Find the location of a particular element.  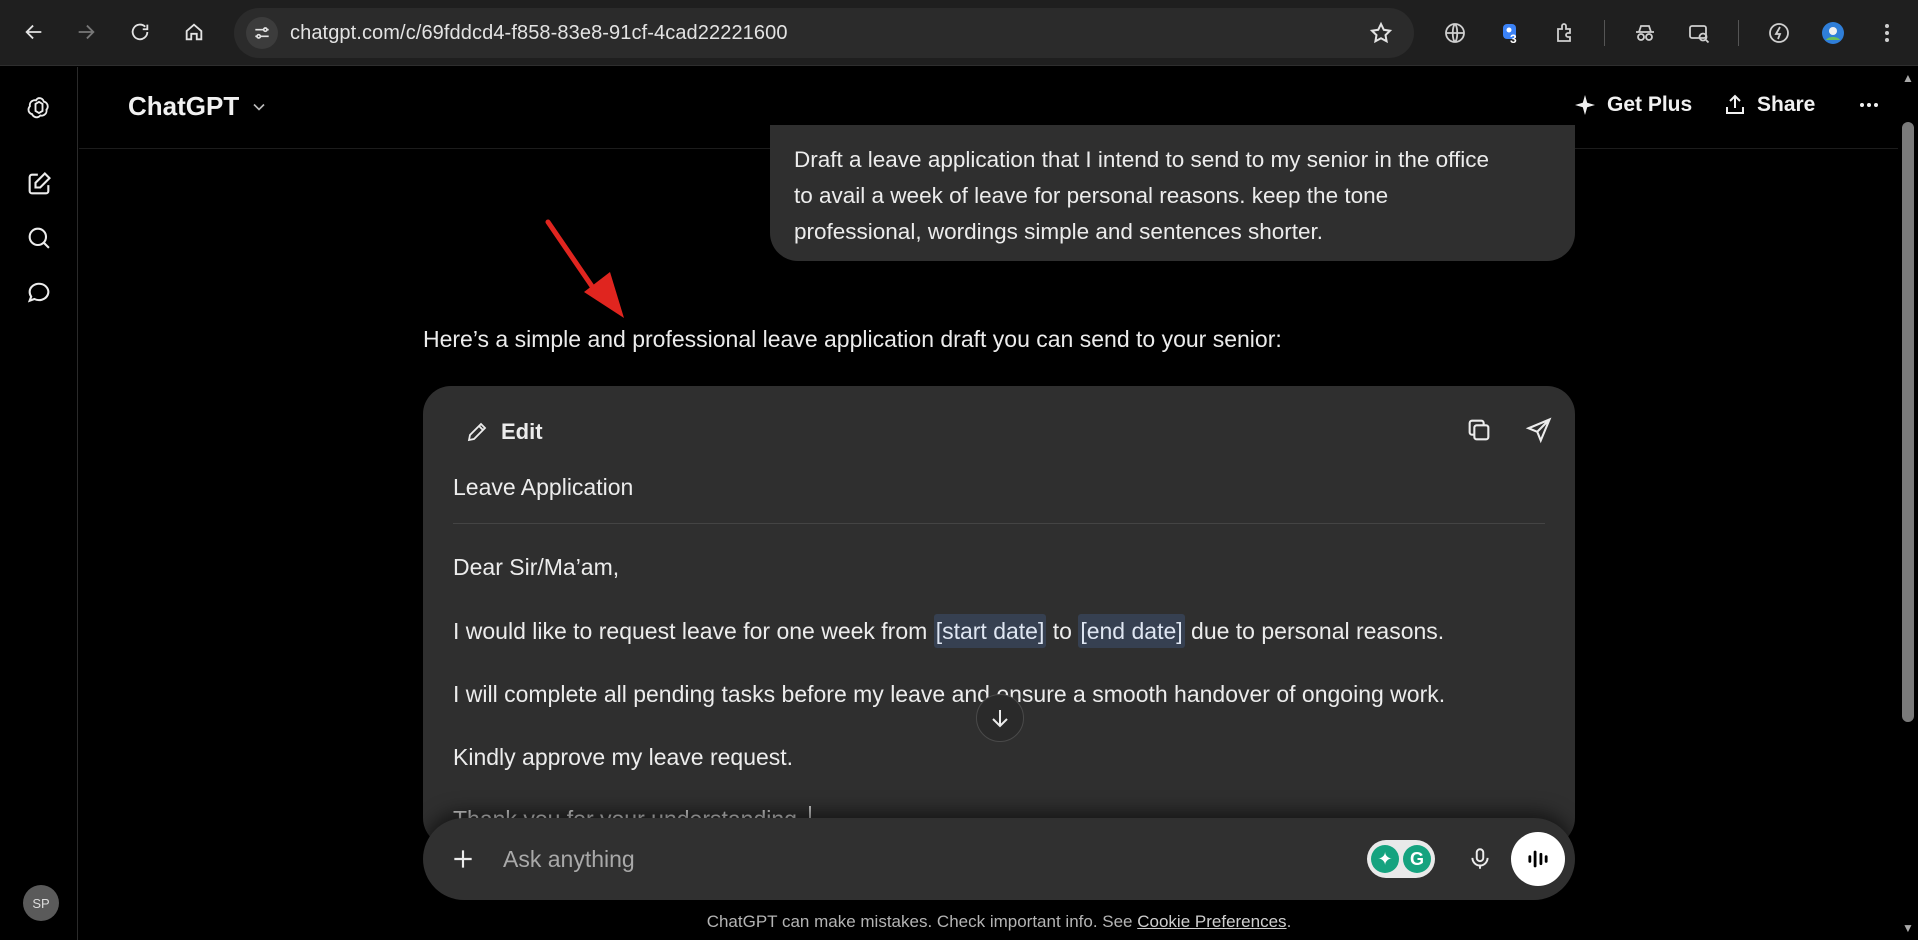

send-paper-plane-icon is located at coordinates (1538, 430).